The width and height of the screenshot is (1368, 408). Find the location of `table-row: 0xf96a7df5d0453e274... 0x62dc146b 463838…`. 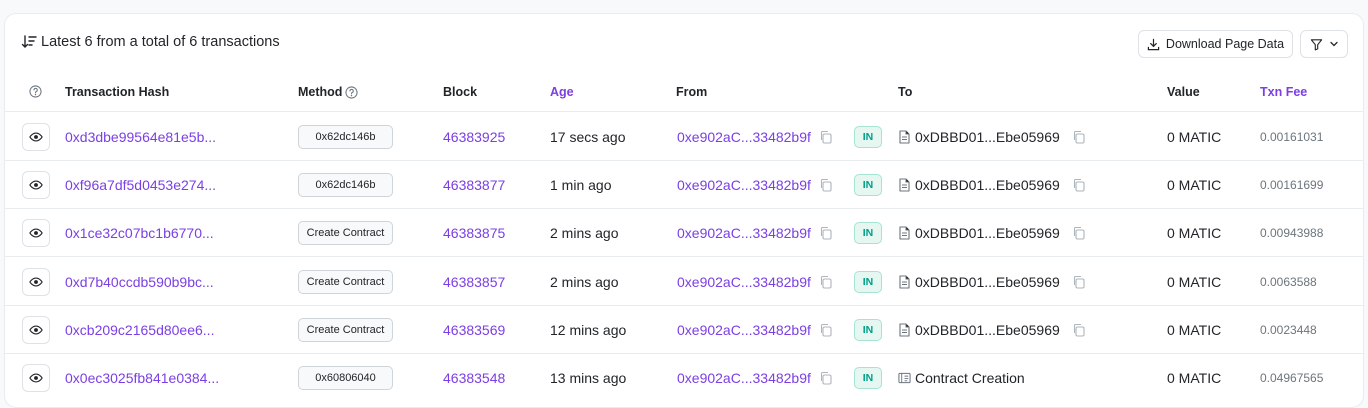

table-row: 0xf96a7df5d0453e274... 0x62dc146b 463838… is located at coordinates (684, 185).